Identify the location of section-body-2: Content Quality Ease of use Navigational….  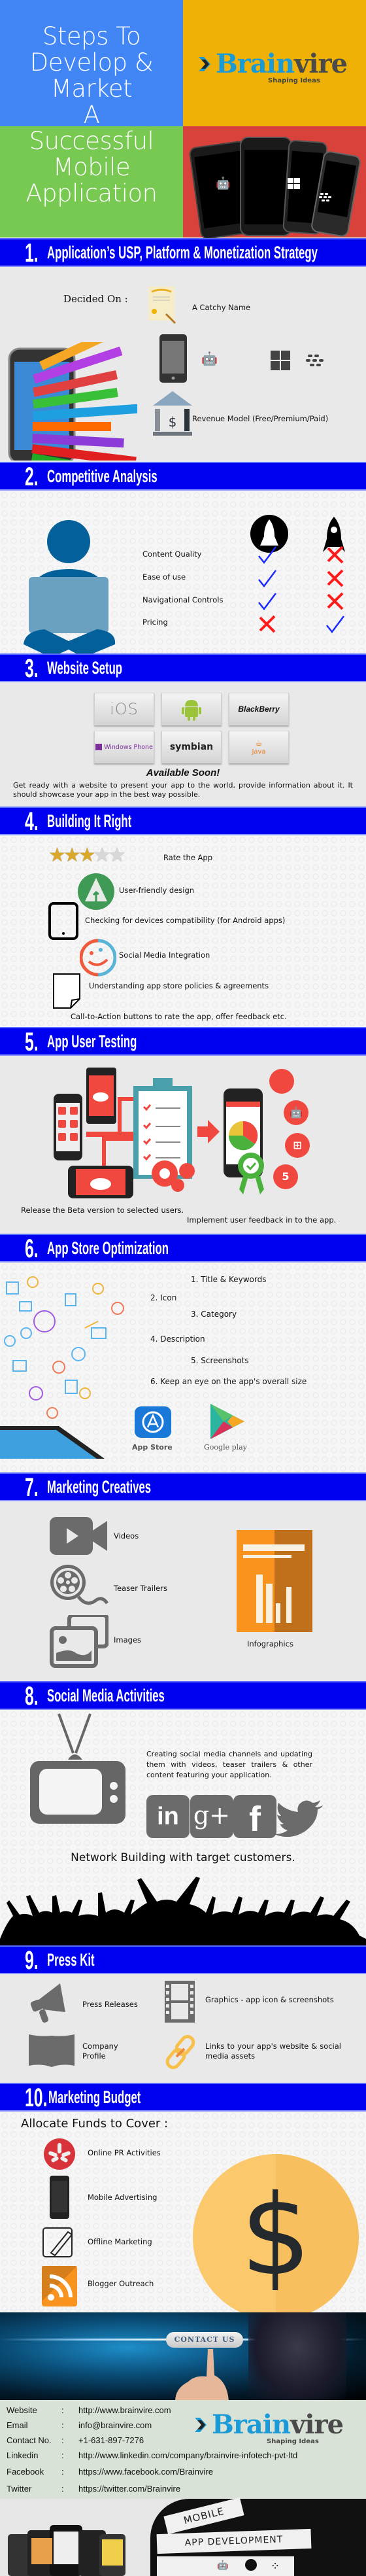
(183, 572).